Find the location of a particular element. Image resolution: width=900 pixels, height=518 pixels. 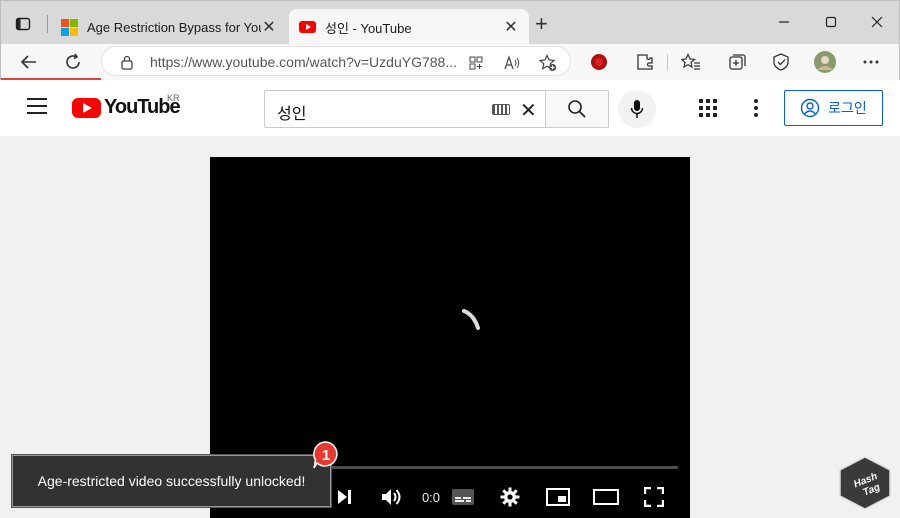

read-aloud-icon is located at coordinates (512, 63).